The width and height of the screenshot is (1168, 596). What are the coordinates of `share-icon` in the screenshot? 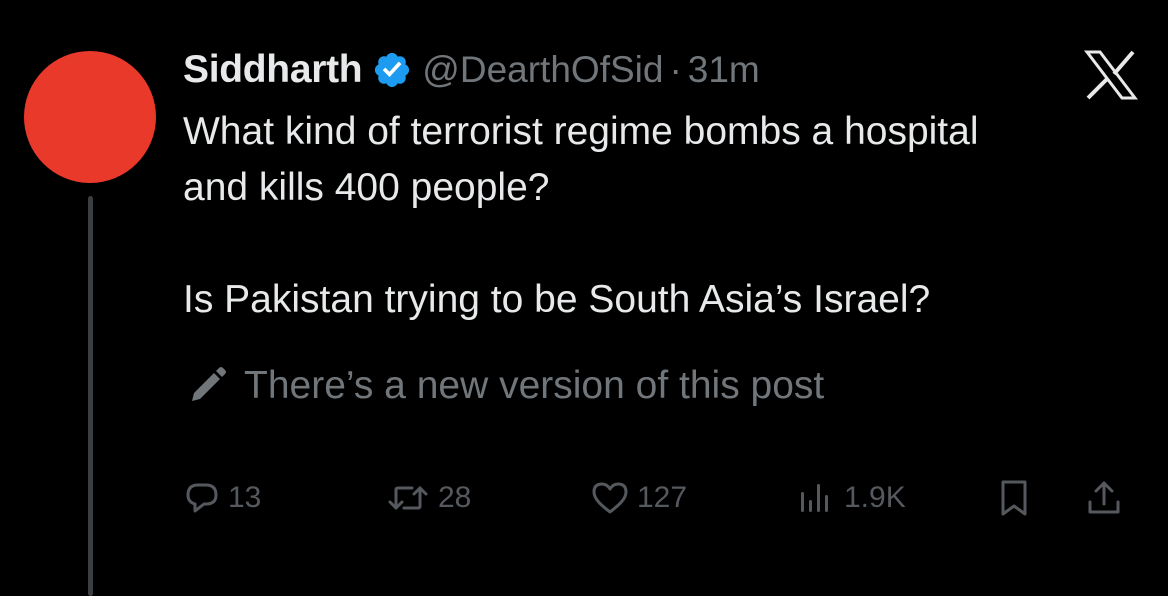 It's located at (1104, 497).